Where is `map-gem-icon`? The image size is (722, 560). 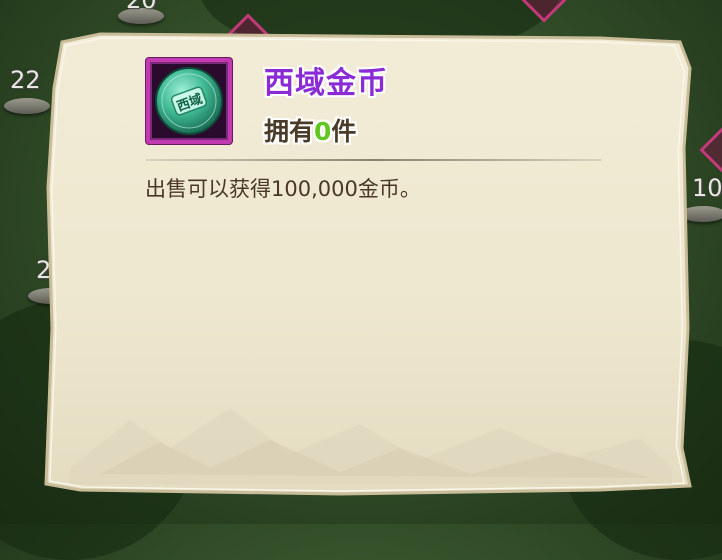 map-gem-icon is located at coordinates (710, 150).